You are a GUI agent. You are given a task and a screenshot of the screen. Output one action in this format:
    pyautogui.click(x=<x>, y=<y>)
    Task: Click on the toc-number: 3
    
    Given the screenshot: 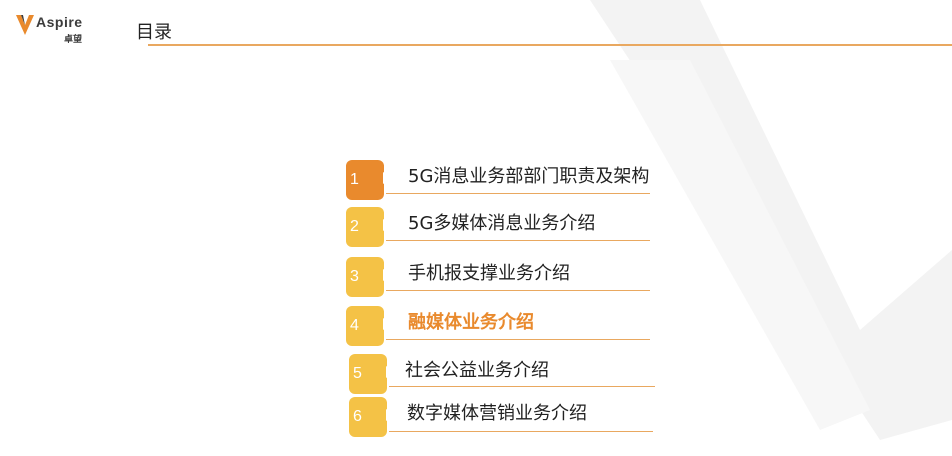 What is the action you would take?
    pyautogui.click(x=354, y=276)
    